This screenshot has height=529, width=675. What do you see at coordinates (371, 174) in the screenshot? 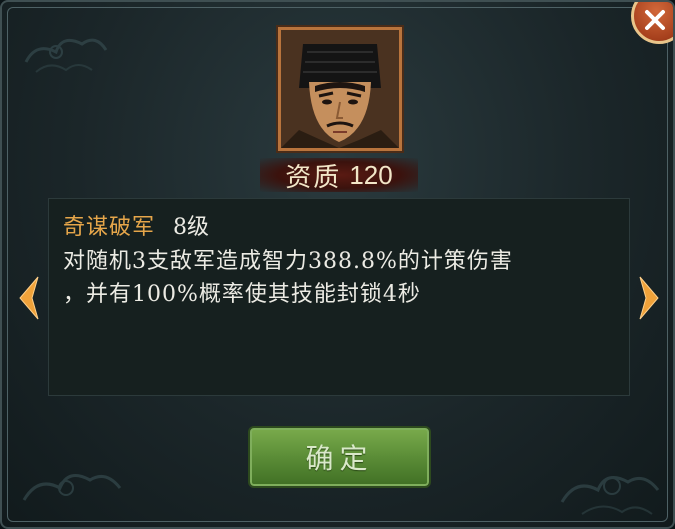
I see `aptitude-value: 120` at bounding box center [371, 174].